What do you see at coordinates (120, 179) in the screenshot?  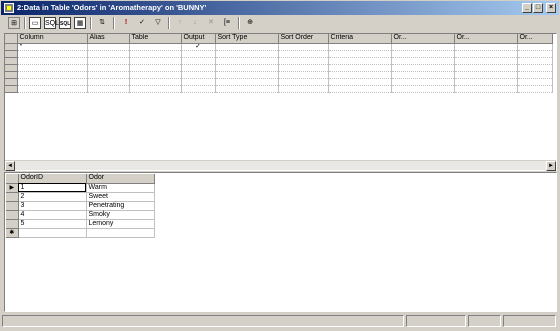 I see `column-header-odor: Odor` at bounding box center [120, 179].